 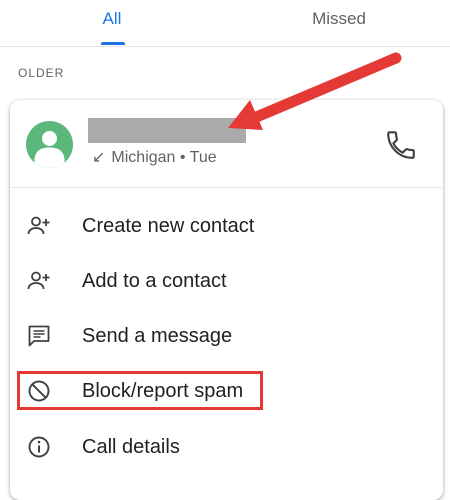 What do you see at coordinates (167, 130) in the screenshot?
I see `redacted-caller-name` at bounding box center [167, 130].